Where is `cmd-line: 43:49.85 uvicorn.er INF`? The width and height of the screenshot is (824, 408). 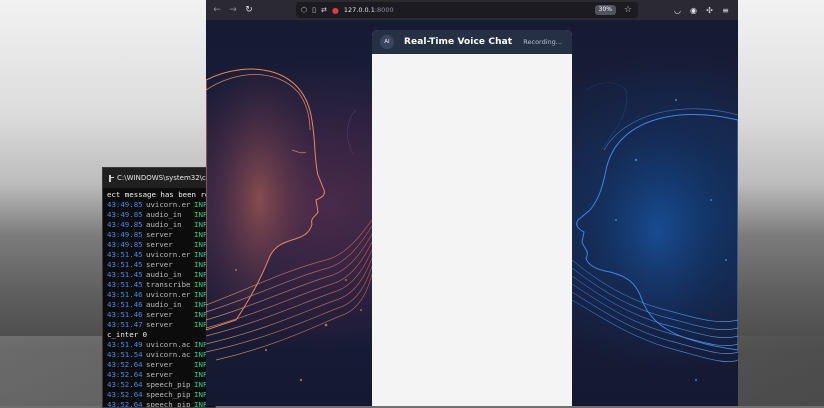
cmd-line: 43:49.85 uvicorn.er INF is located at coordinates (161, 205).